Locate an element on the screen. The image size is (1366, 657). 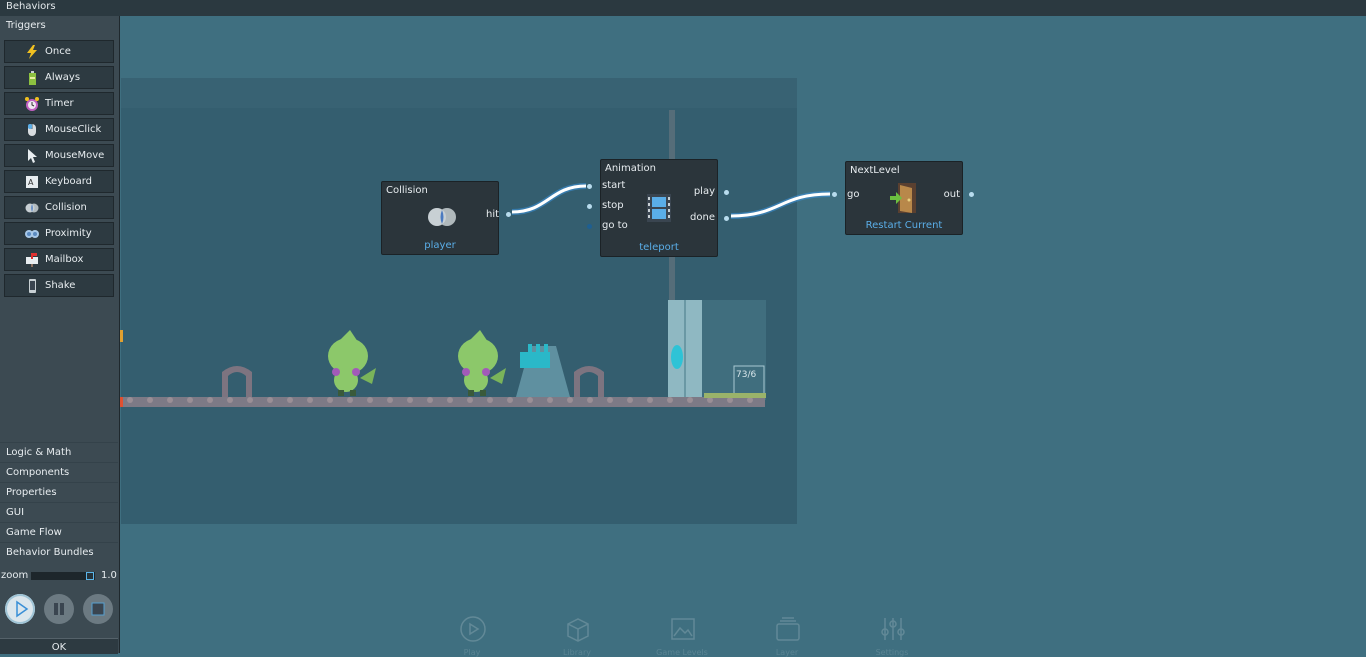
port-stop is located at coordinates (589, 206).